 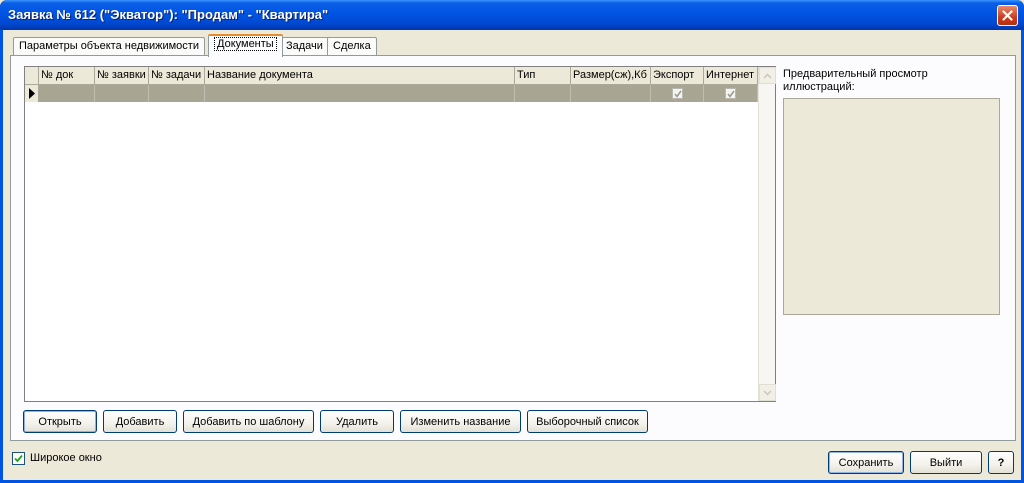 What do you see at coordinates (611, 76) in the screenshot?
I see `column-header-size: Размер(сж),Кб` at bounding box center [611, 76].